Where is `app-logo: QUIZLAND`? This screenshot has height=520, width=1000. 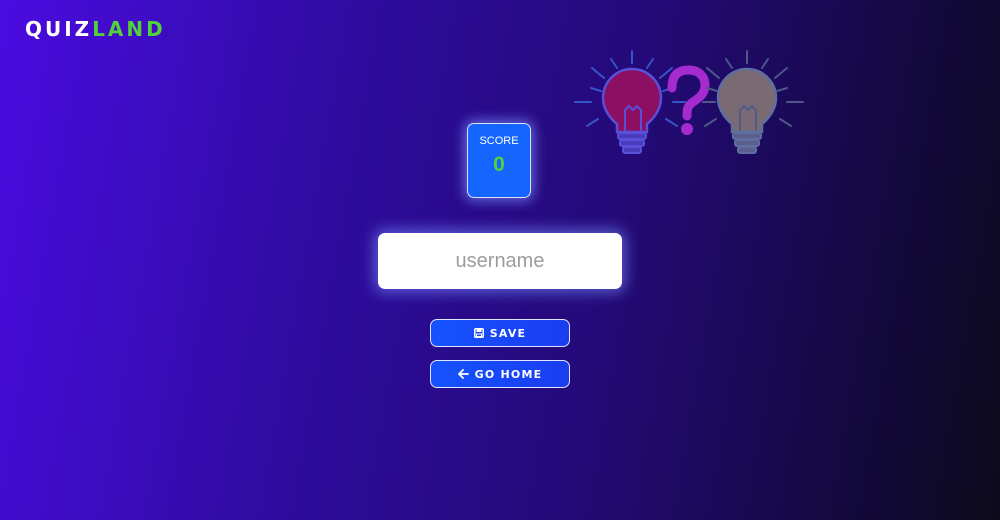 app-logo: QUIZLAND is located at coordinates (95, 29).